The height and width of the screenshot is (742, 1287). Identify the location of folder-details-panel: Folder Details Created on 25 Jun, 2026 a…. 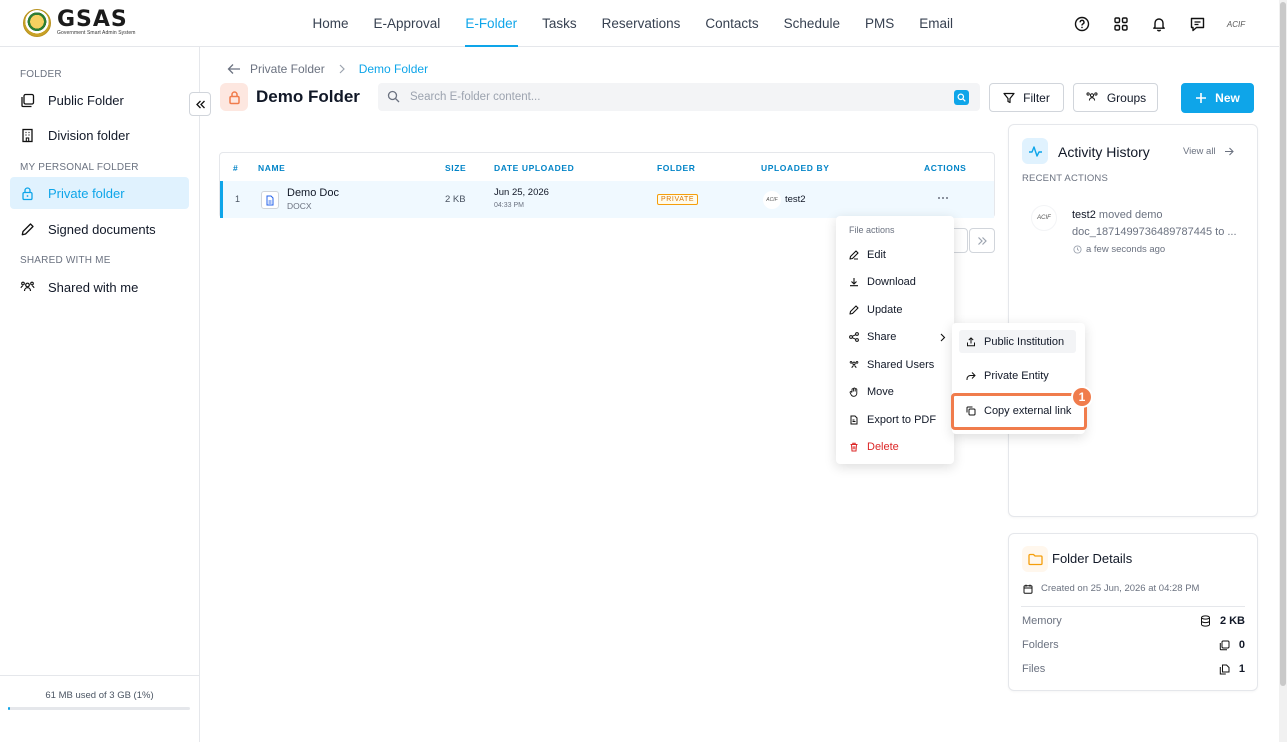
(1133, 612).